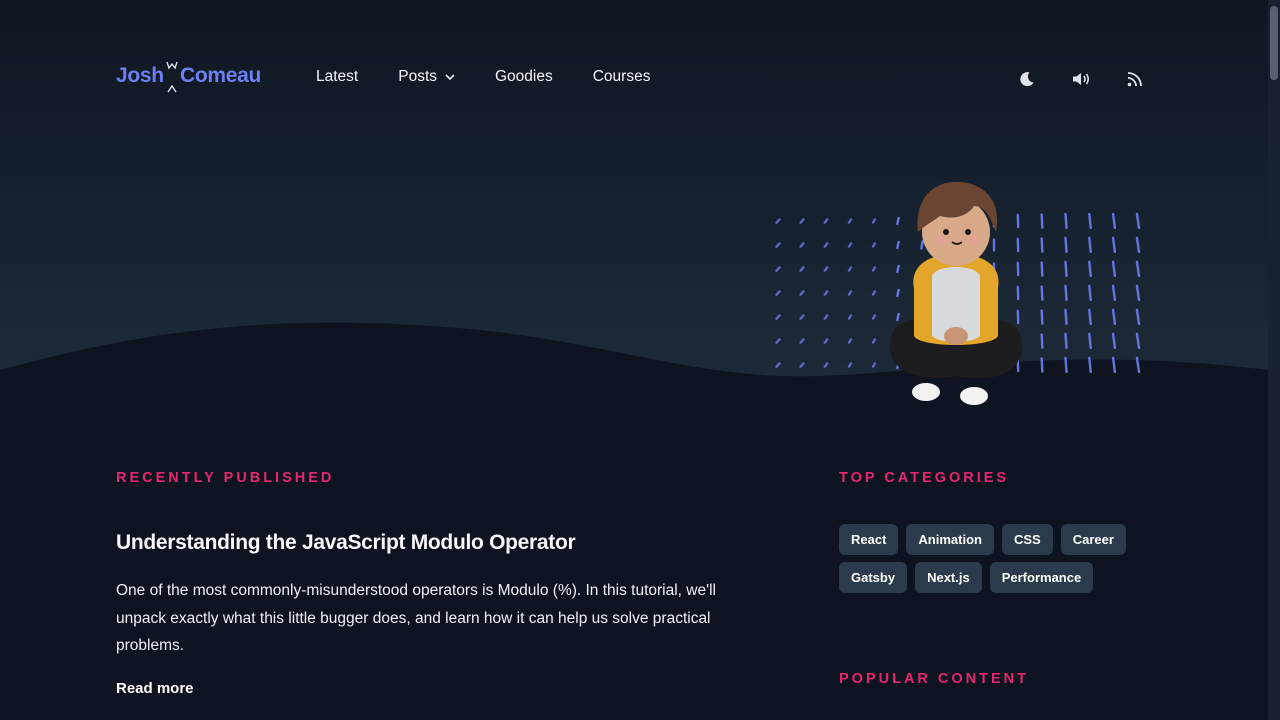  What do you see at coordinates (1274, 43) in the screenshot?
I see `scrollbar-thumb` at bounding box center [1274, 43].